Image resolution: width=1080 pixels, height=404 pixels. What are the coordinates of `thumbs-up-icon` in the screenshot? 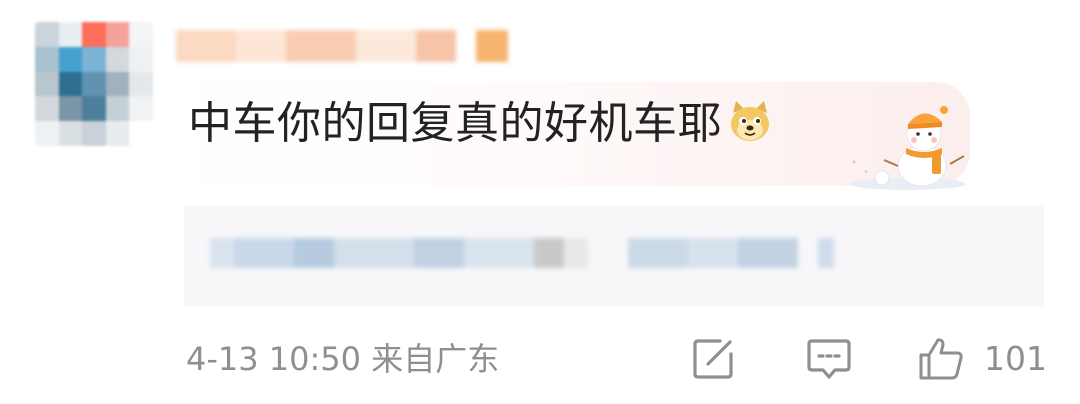 It's located at (941, 359).